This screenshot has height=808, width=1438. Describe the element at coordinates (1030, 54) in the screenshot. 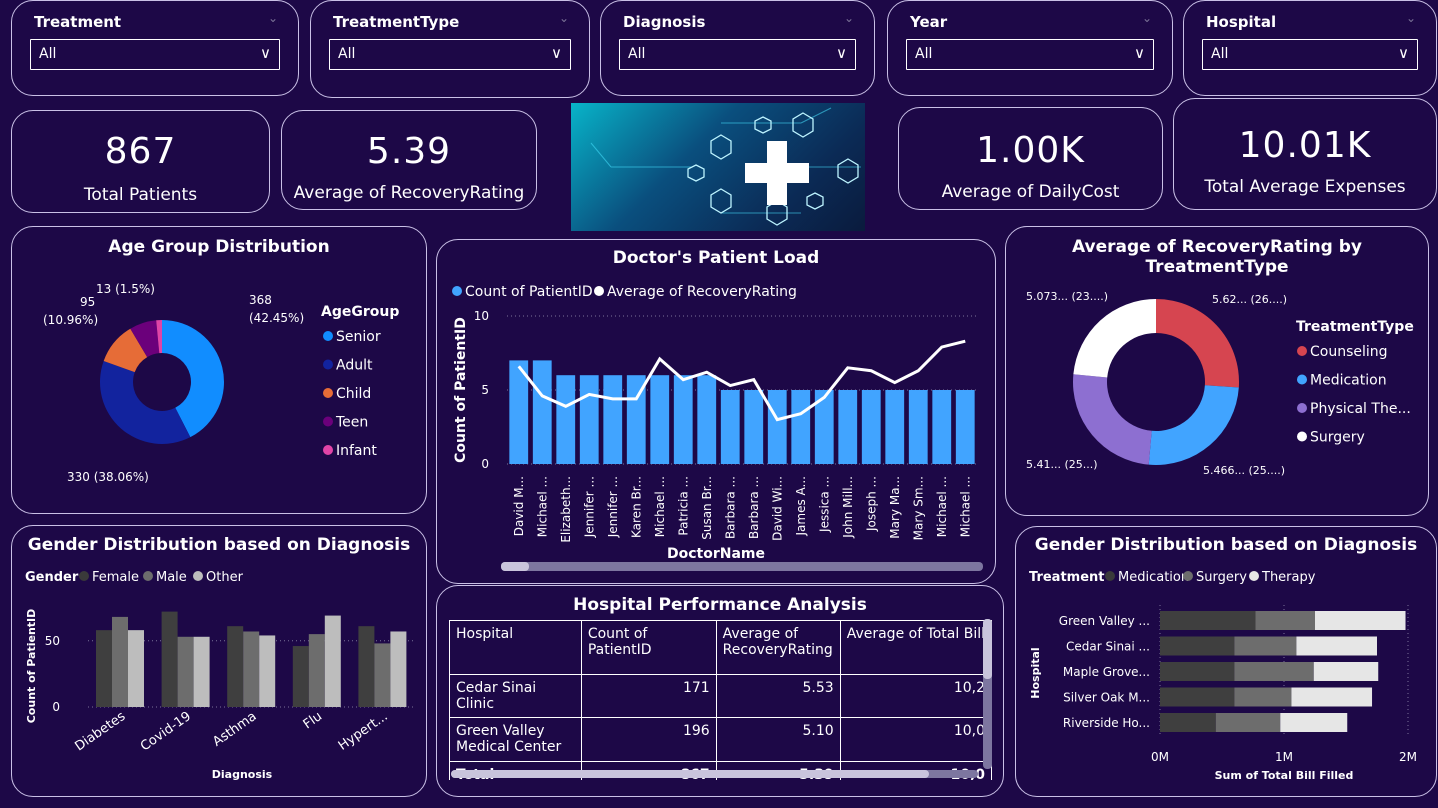

I see `year-dropdown: All ∨` at that location.